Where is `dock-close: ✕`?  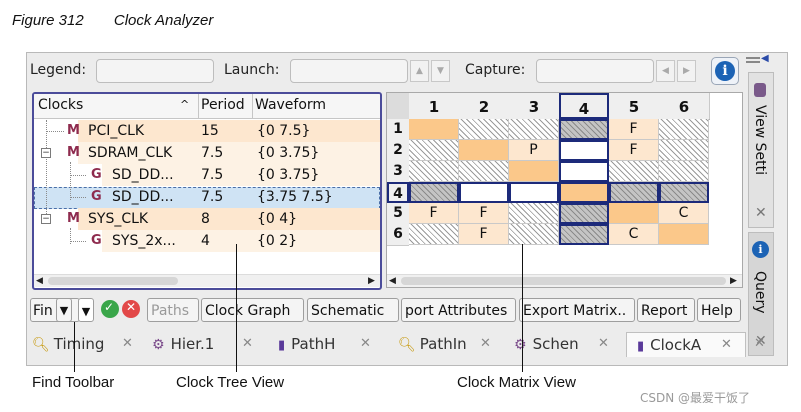
dock-close: ✕ is located at coordinates (762, 344).